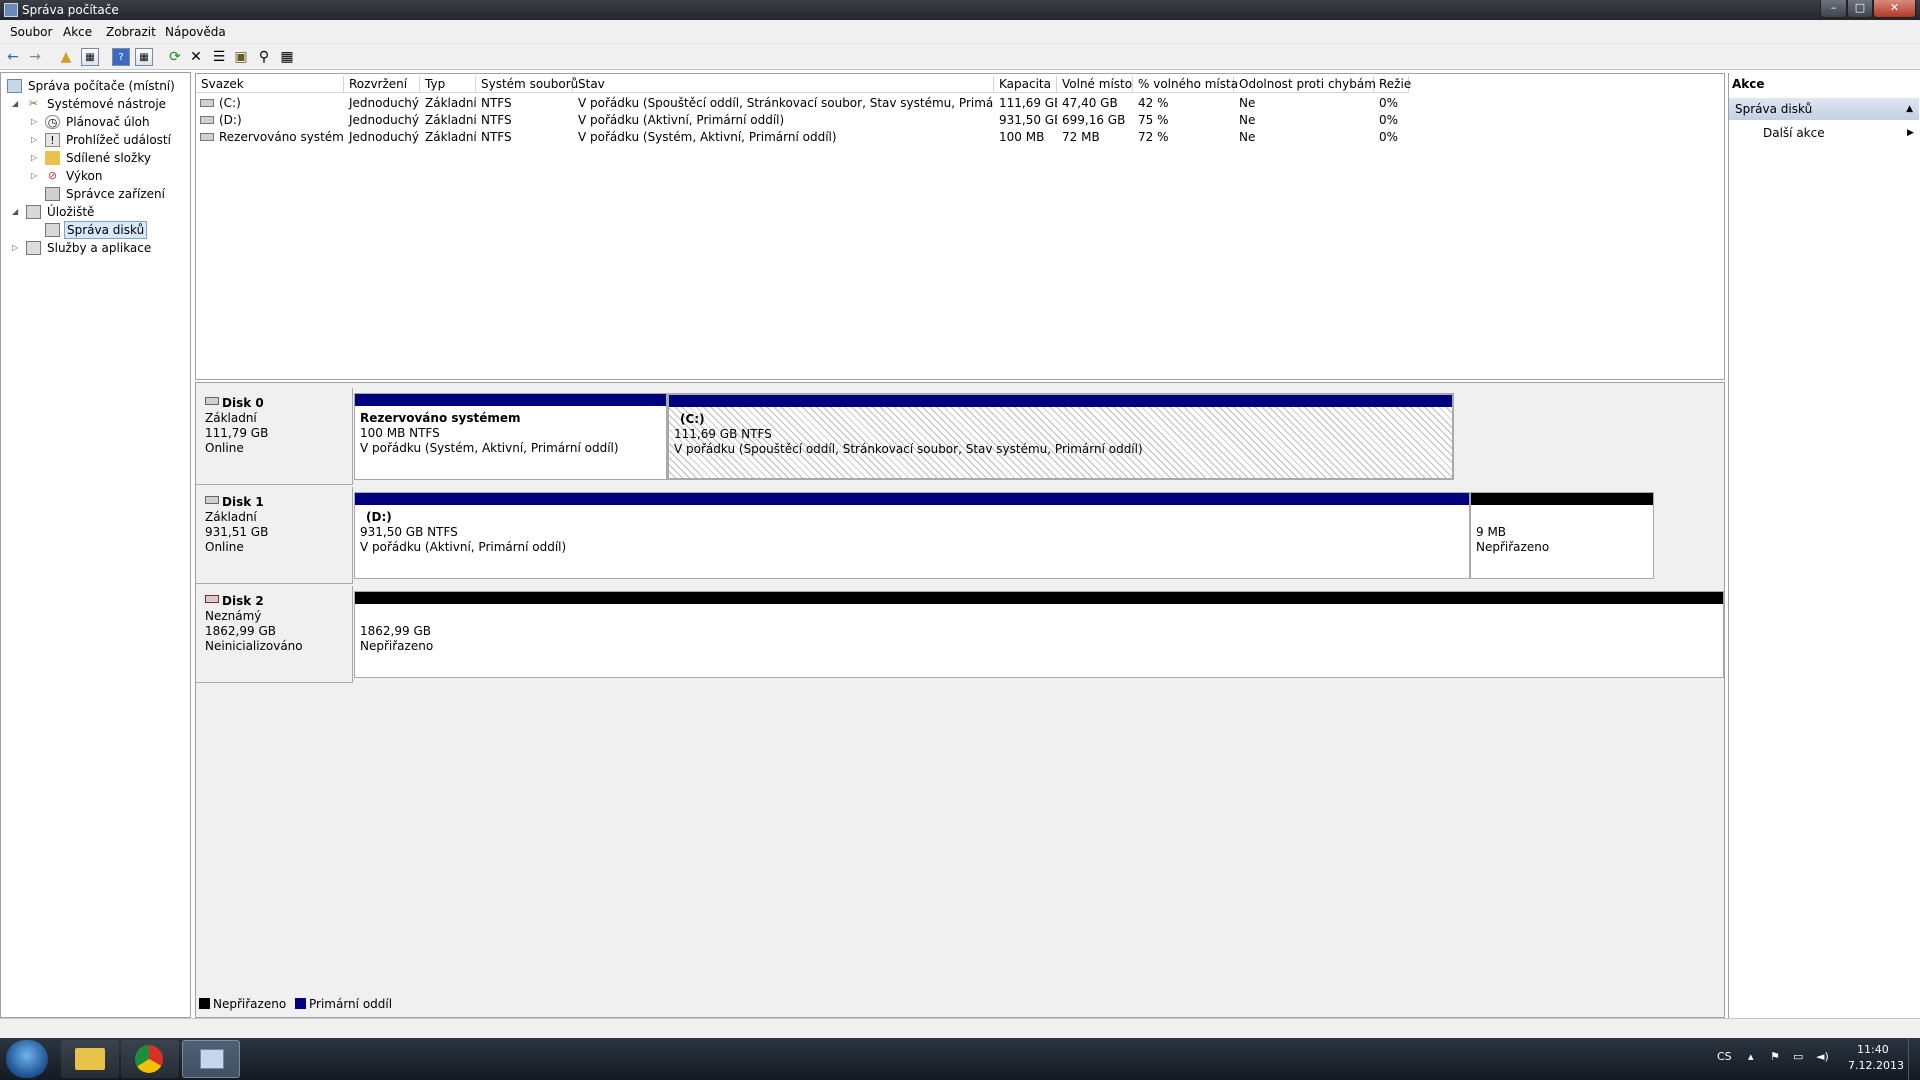 This screenshot has height=1080, width=1920. What do you see at coordinates (224, 547) in the screenshot?
I see `disk-status: Online` at bounding box center [224, 547].